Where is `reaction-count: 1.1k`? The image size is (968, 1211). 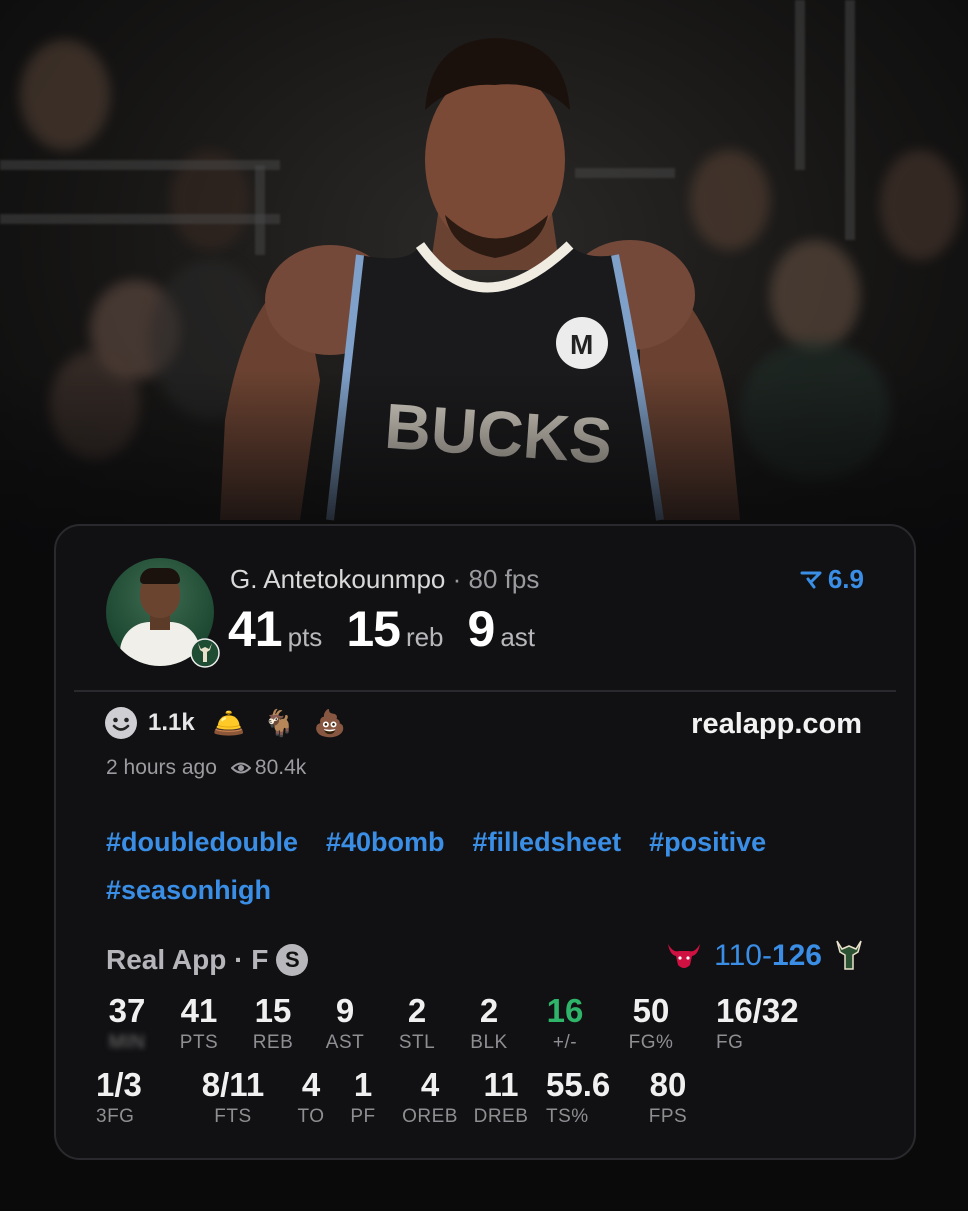
reaction-count: 1.1k is located at coordinates (171, 722).